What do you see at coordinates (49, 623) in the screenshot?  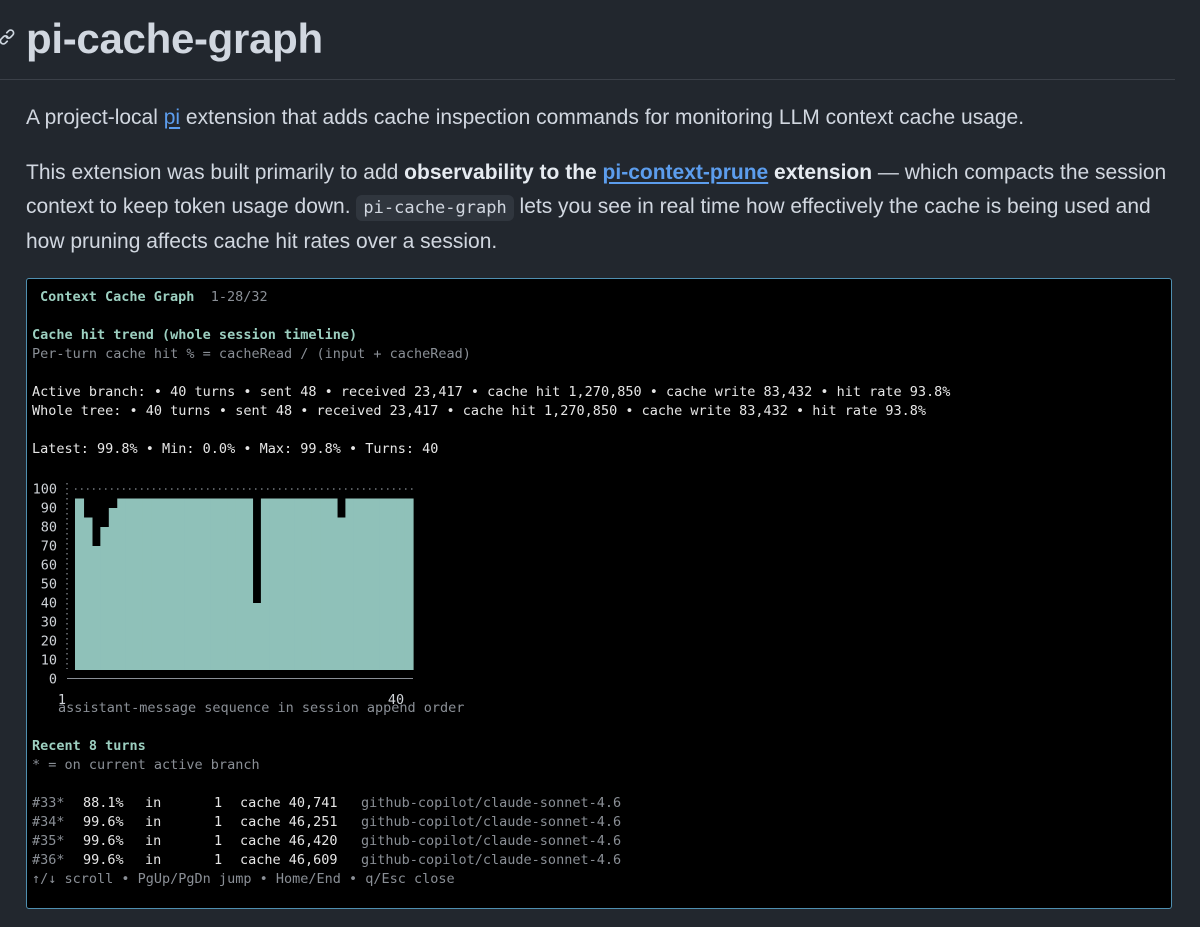 I see `y-tick-label: 30` at bounding box center [49, 623].